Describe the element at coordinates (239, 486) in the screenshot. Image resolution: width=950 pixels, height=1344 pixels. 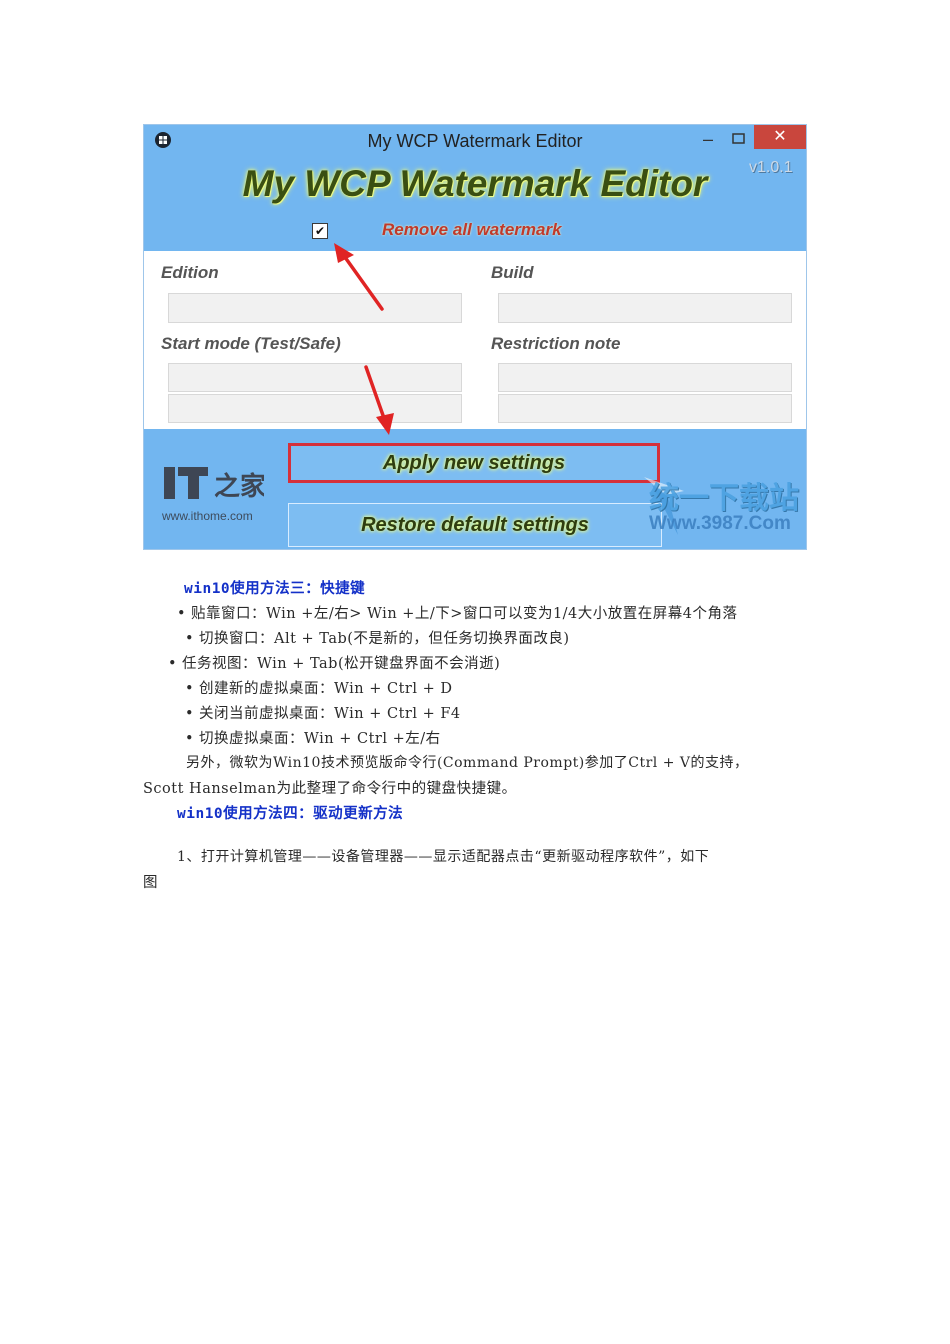
I see `svg-text: 之家` at that location.